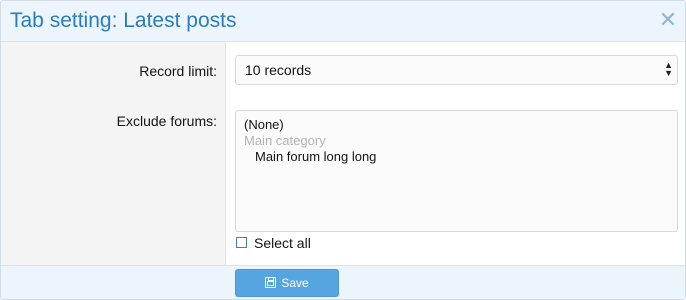 The height and width of the screenshot is (300, 686). What do you see at coordinates (295, 283) in the screenshot?
I see `save-button-label: Save` at bounding box center [295, 283].